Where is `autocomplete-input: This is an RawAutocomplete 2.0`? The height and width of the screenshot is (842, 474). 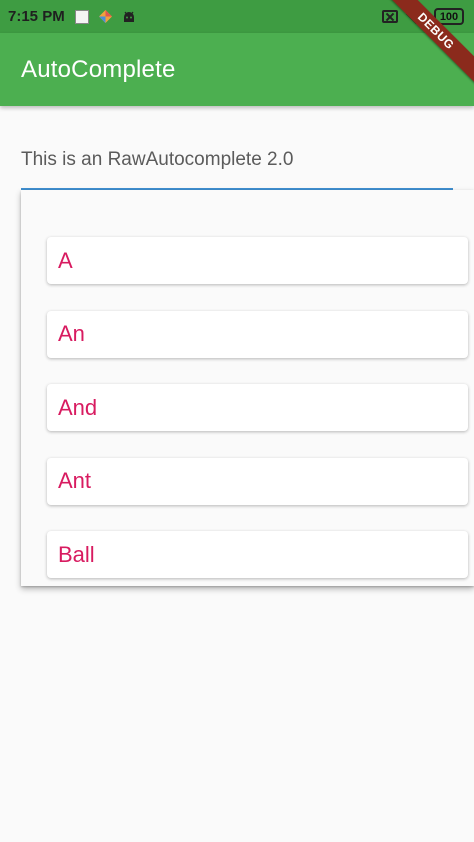
autocomplete-input: This is an RawAutocomplete 2.0 is located at coordinates (237, 163).